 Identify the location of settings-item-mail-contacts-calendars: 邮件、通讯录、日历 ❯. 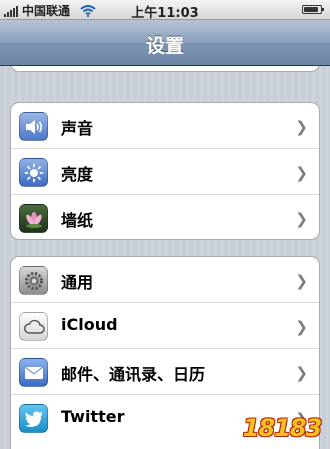
(165, 372).